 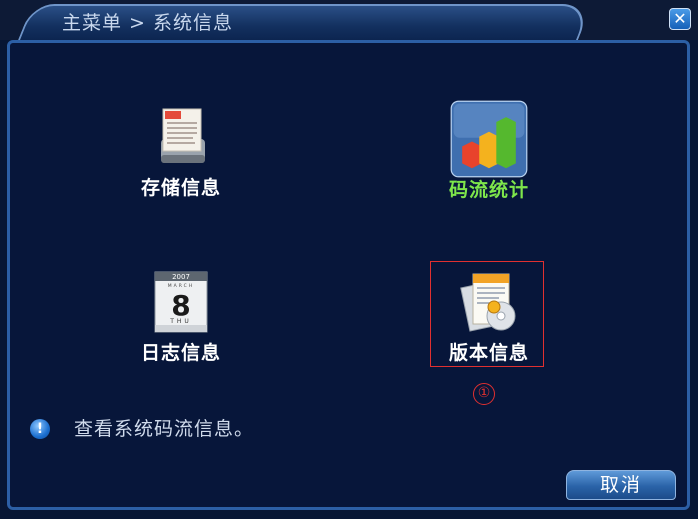 I want to click on calendar-icon: 2007 MARCH 8 THU, so click(x=181, y=302).